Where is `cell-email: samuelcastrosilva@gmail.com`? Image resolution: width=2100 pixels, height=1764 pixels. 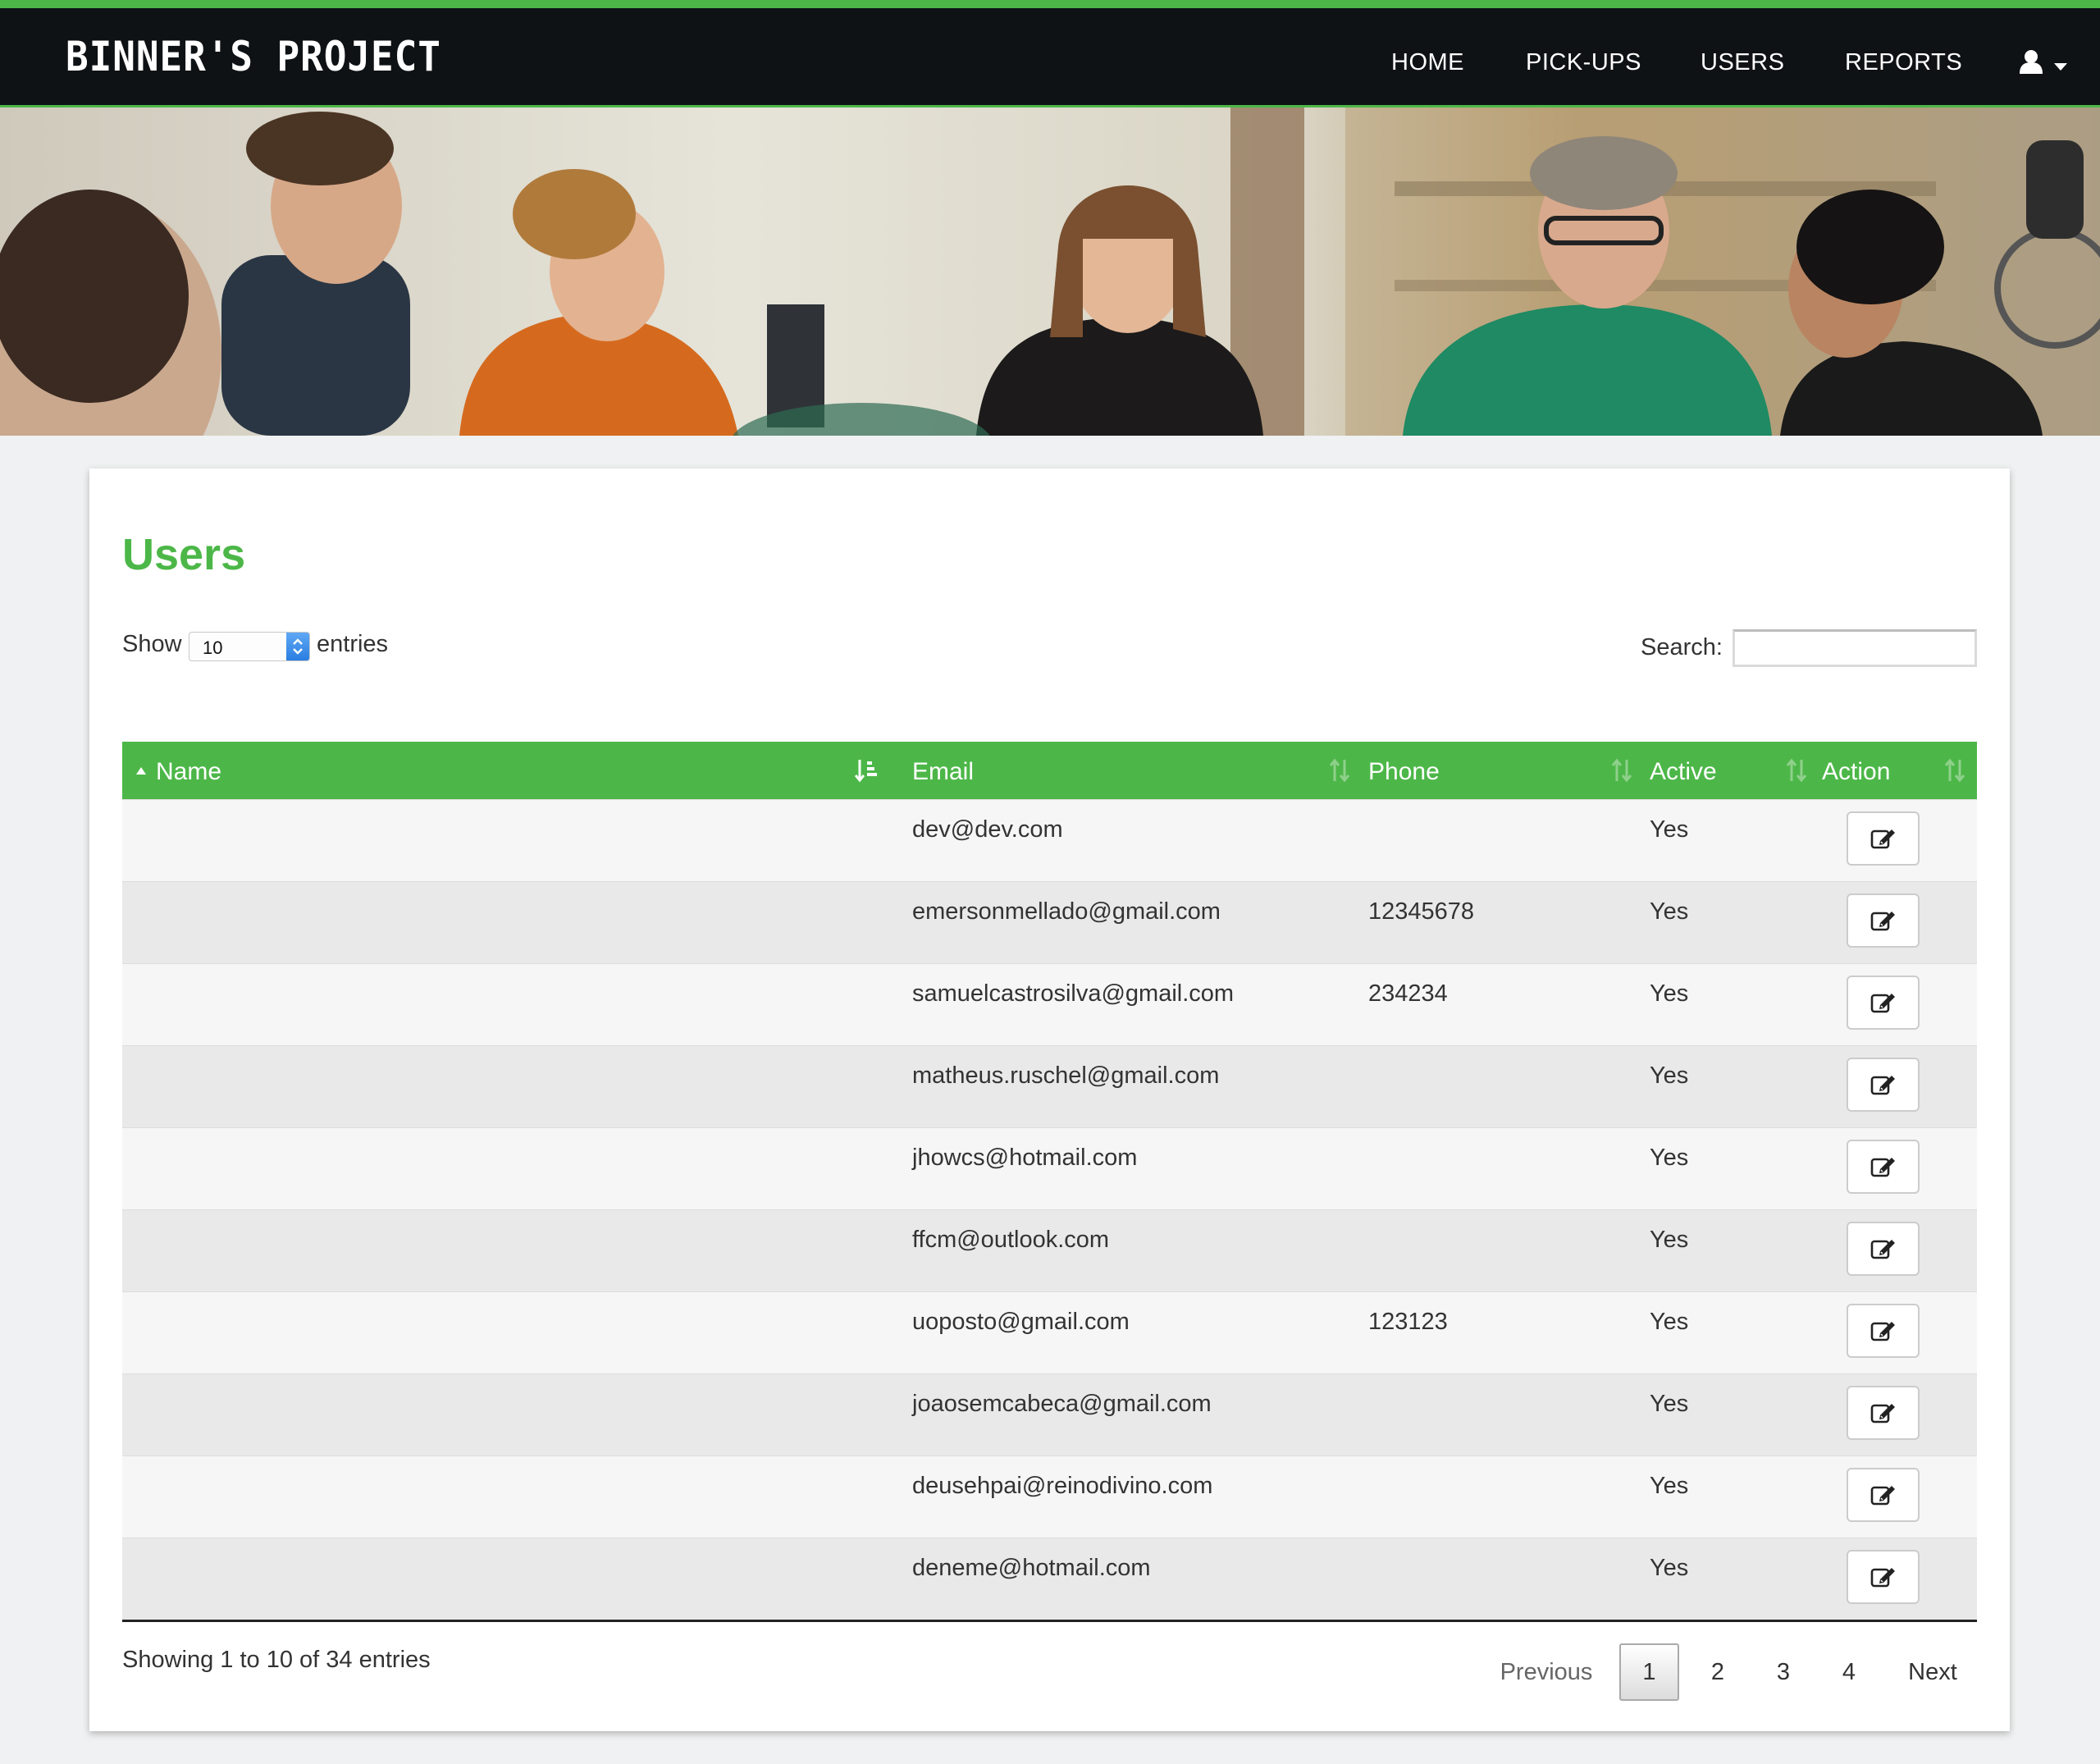
cell-email: samuelcastrosilva@gmail.com is located at coordinates (1073, 994).